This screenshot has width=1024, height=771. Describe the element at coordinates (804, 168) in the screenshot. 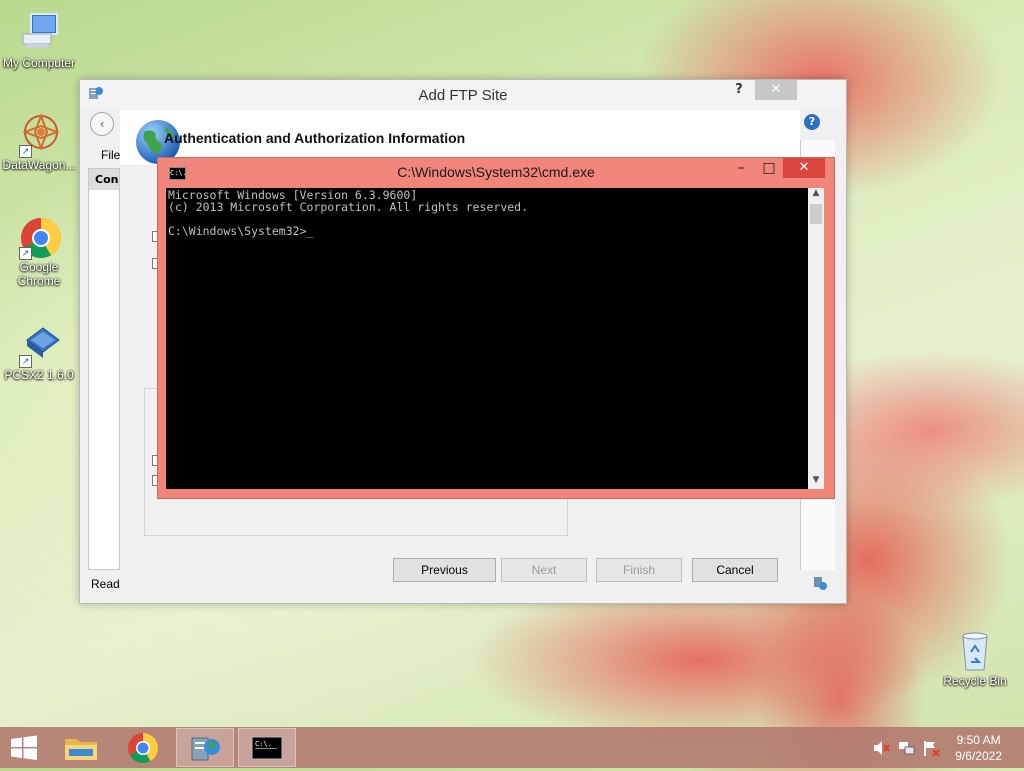

I see `cmd-close-button: ✕` at that location.